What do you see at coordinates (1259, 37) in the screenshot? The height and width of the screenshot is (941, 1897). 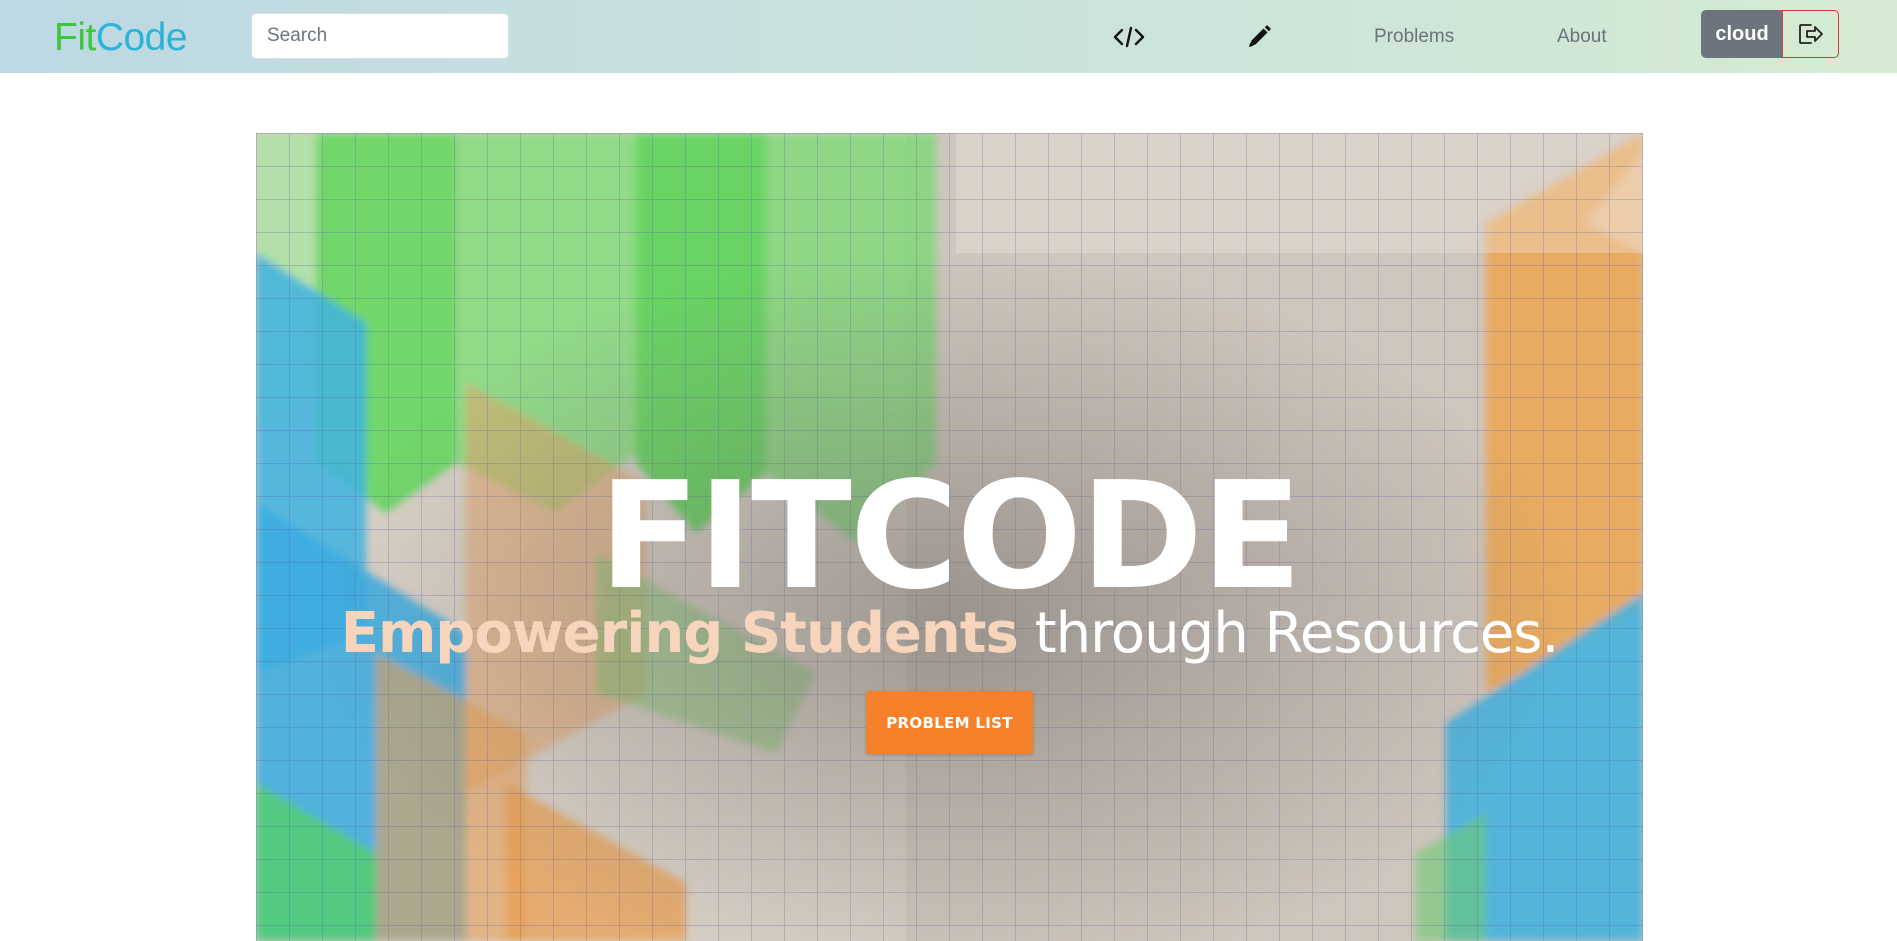 I see `pencil-icon` at bounding box center [1259, 37].